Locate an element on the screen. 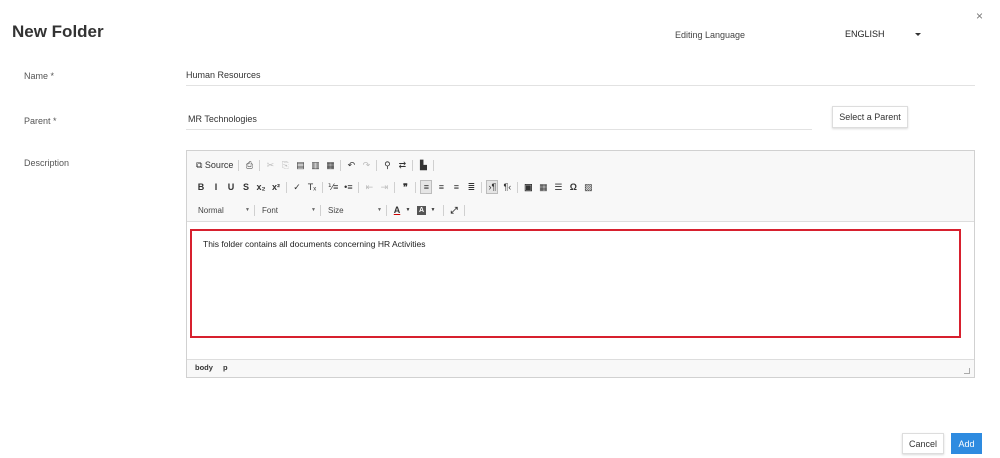  table-icon: ▦ is located at coordinates (543, 187).